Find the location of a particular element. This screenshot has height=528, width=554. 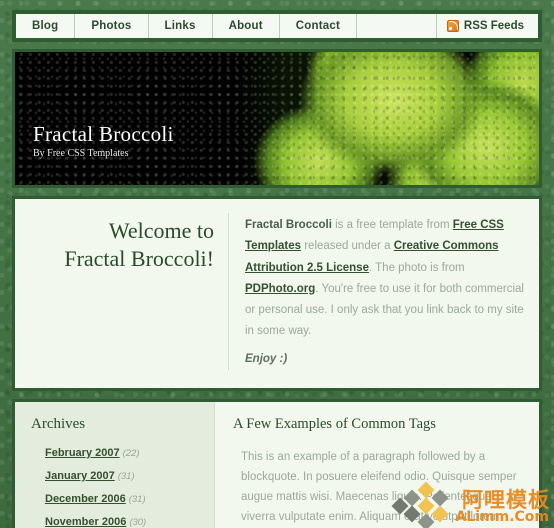

site-identity: Fractal Broccoli By Free CSS Templates is located at coordinates (103, 140).